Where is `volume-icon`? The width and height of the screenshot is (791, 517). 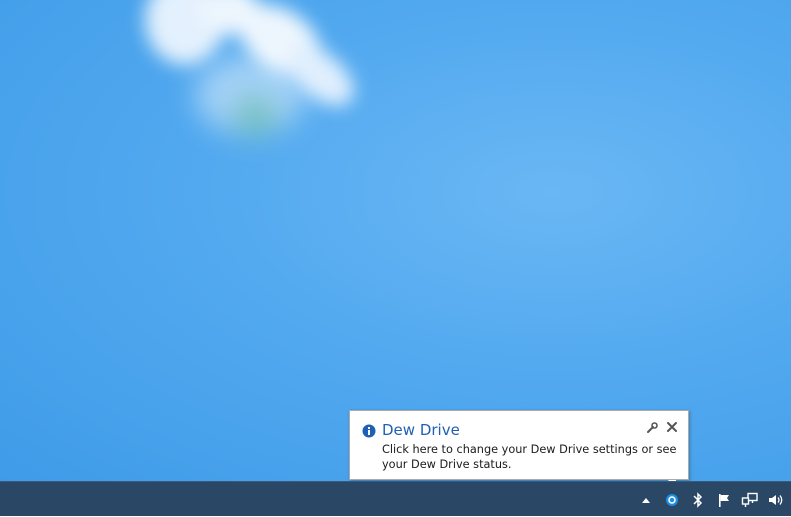
volume-icon is located at coordinates (776, 500).